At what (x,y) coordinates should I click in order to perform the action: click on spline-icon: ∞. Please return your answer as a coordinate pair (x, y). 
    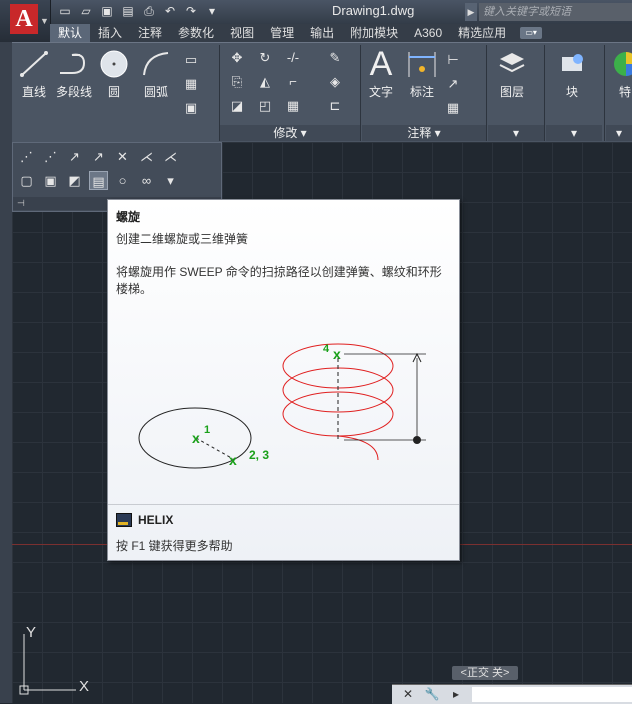
    Looking at the image, I should click on (146, 180).